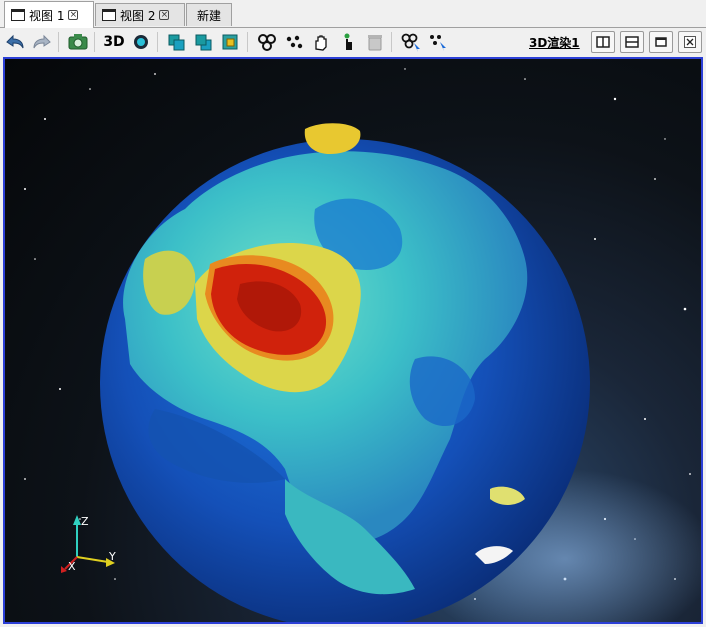 The width and height of the screenshot is (706, 627). I want to click on delete-button, so click(375, 42).